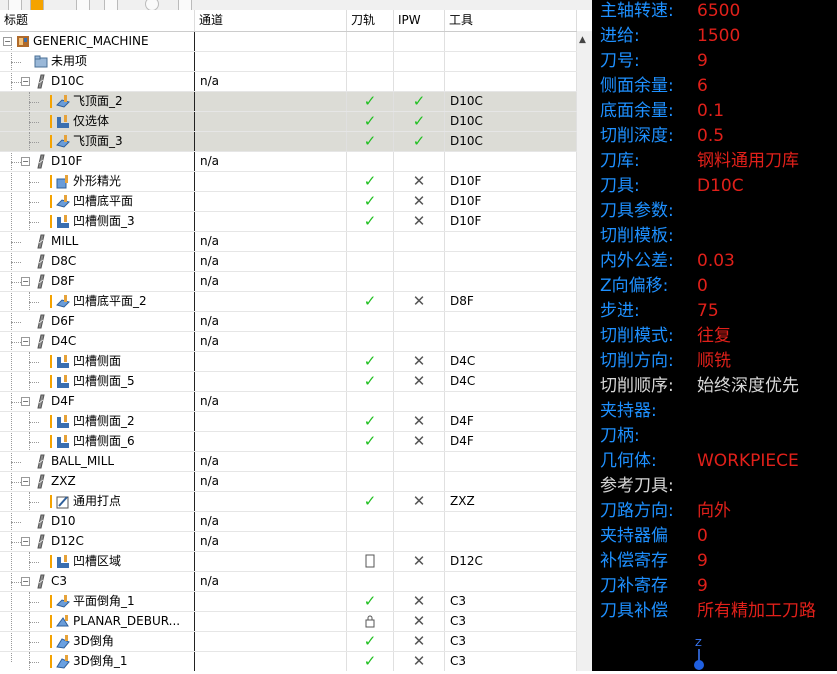 This screenshot has width=837, height=674. I want to click on param-value: 向外, so click(714, 511).